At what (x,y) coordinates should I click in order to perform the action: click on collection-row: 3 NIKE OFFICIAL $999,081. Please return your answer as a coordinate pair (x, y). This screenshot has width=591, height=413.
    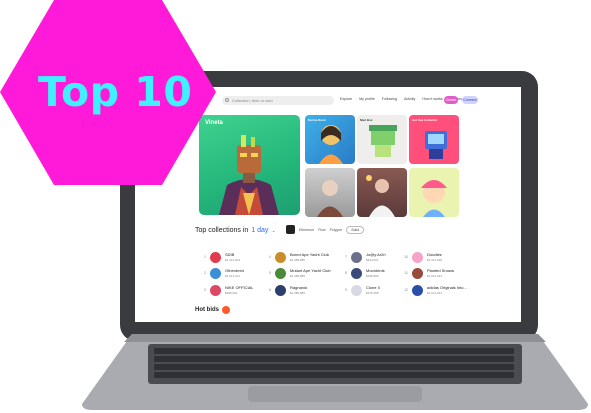
    Looking at the image, I should click on (227, 290).